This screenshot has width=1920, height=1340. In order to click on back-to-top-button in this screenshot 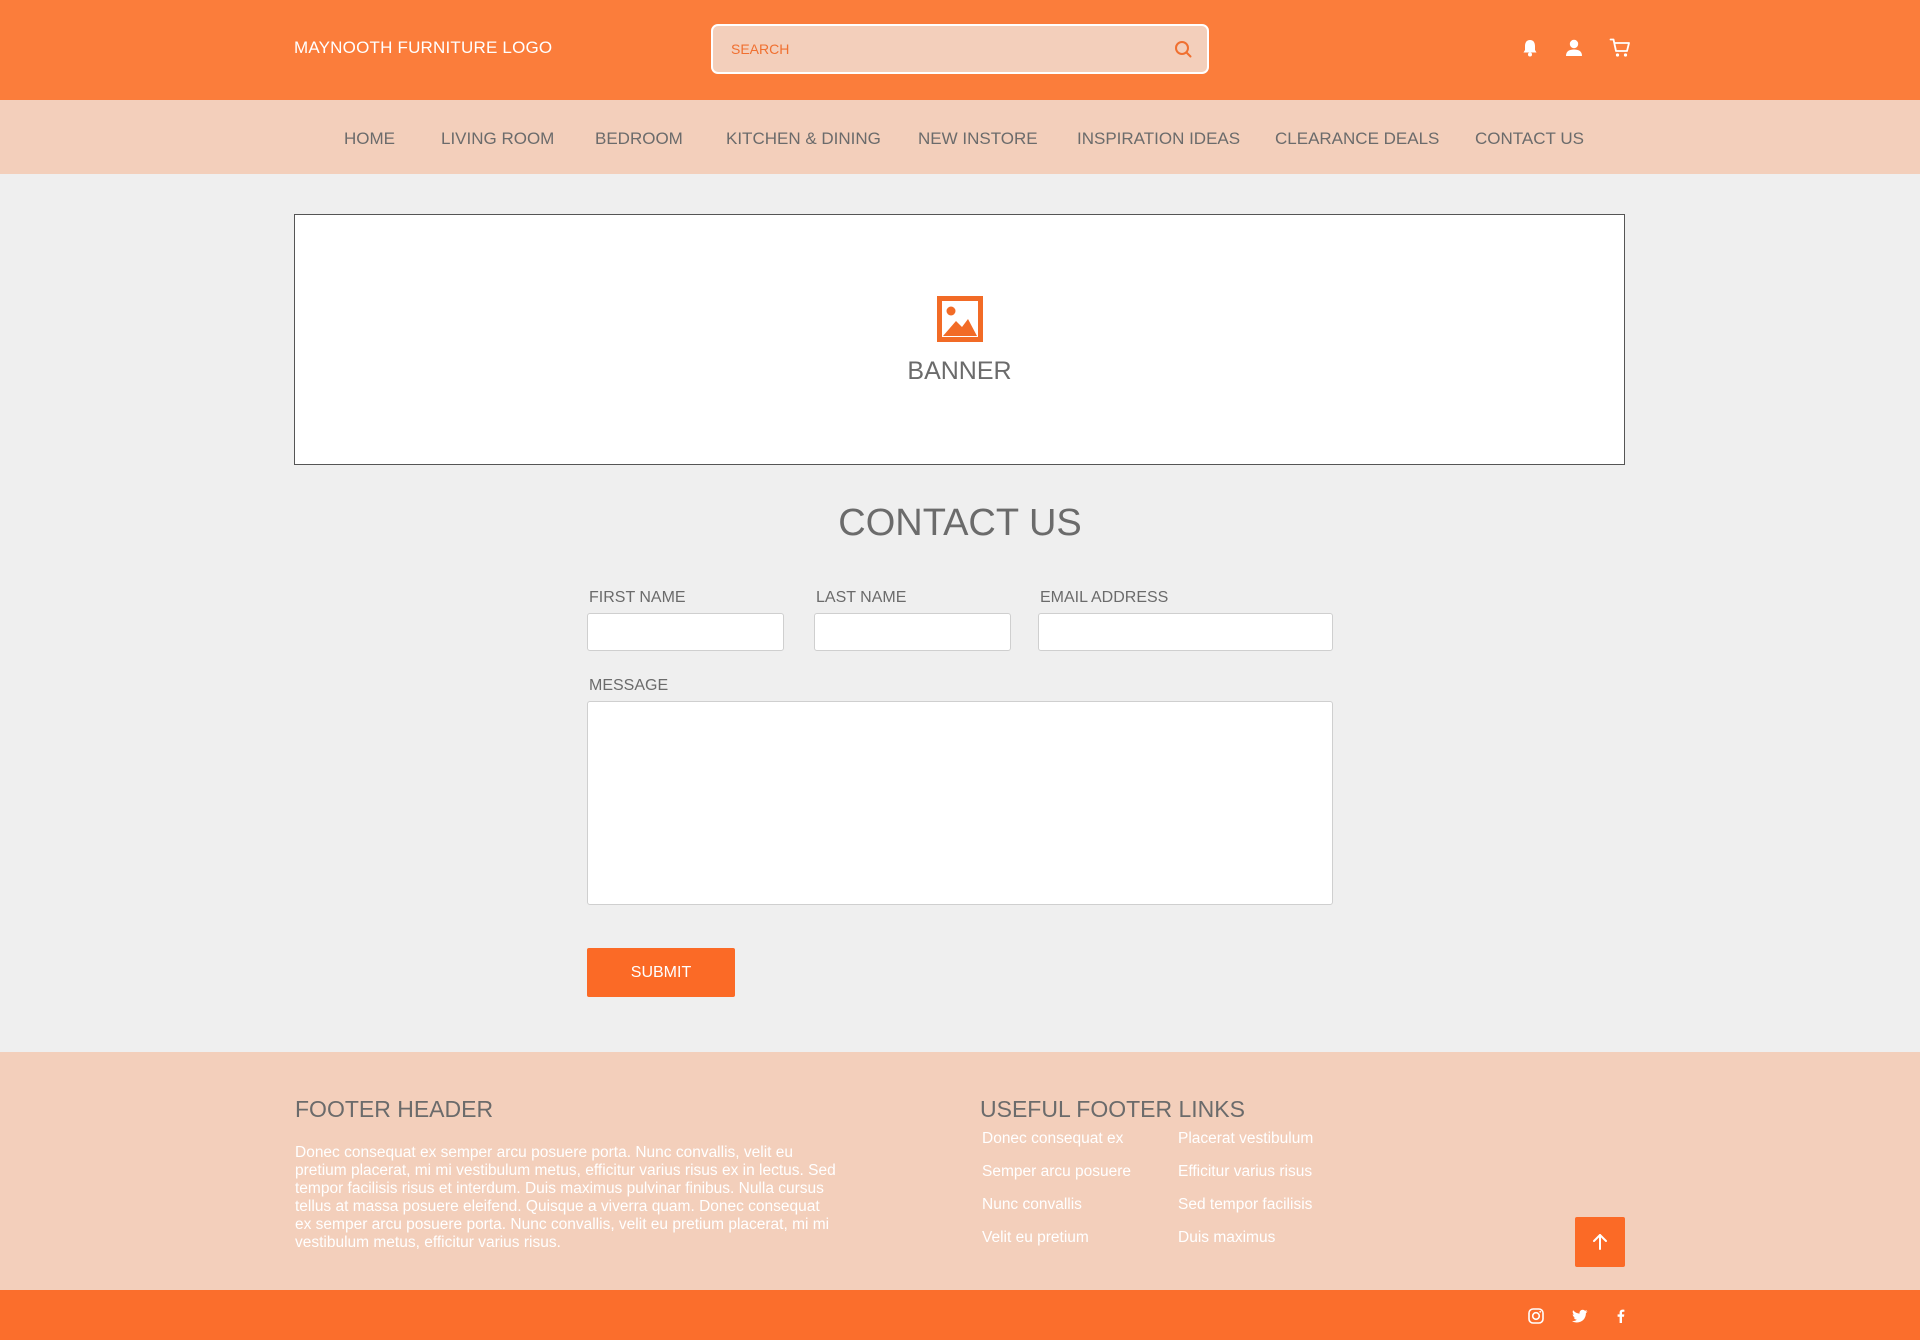, I will do `click(1600, 1242)`.